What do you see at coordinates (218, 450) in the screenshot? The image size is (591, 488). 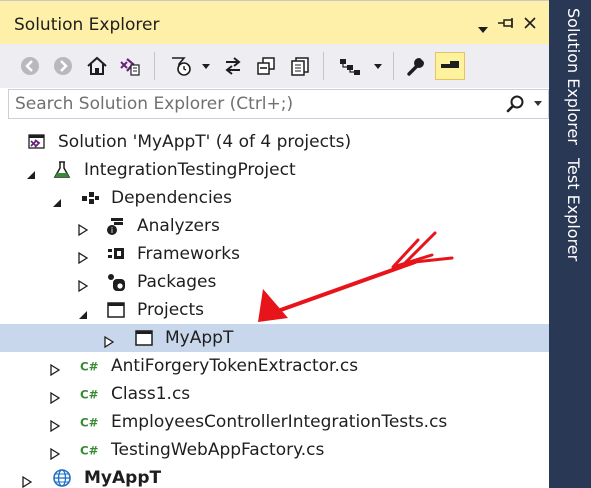 I see `tree-item-label: TestingWebAppFactory.cs` at bounding box center [218, 450].